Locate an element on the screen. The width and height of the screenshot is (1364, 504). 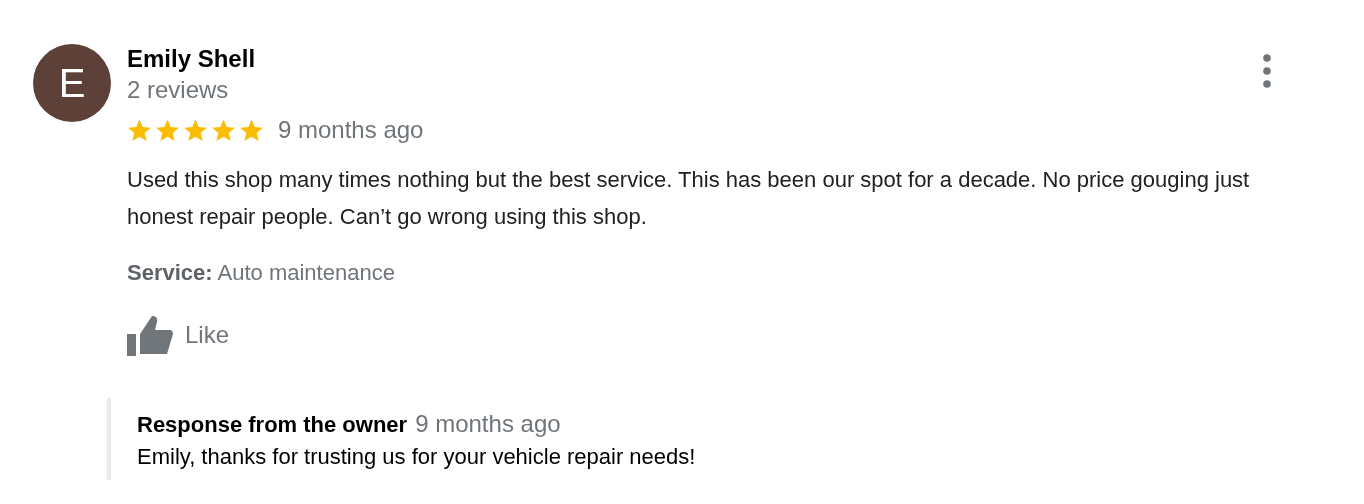
review-text: Used this shop many times nothing but the best service. This has been our spot for a decade. No price gouging just honest repair people. Can’t go wrong using this shop. is located at coordinates (689, 198).